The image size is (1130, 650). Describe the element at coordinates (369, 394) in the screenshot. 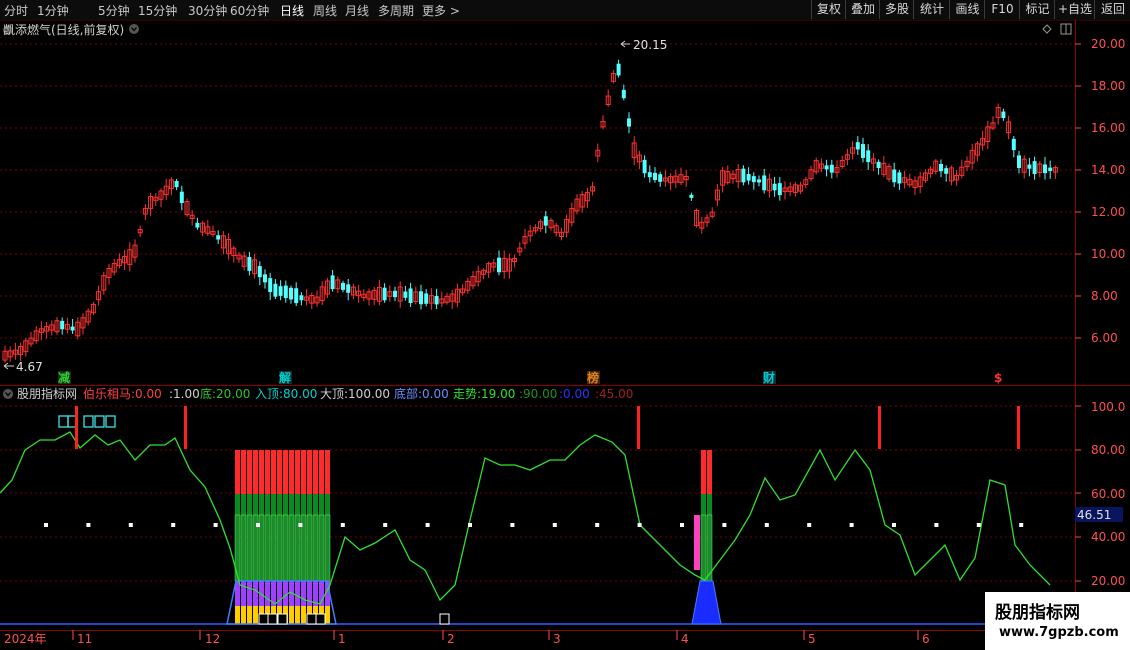

I see `param-value: 100.00` at that location.